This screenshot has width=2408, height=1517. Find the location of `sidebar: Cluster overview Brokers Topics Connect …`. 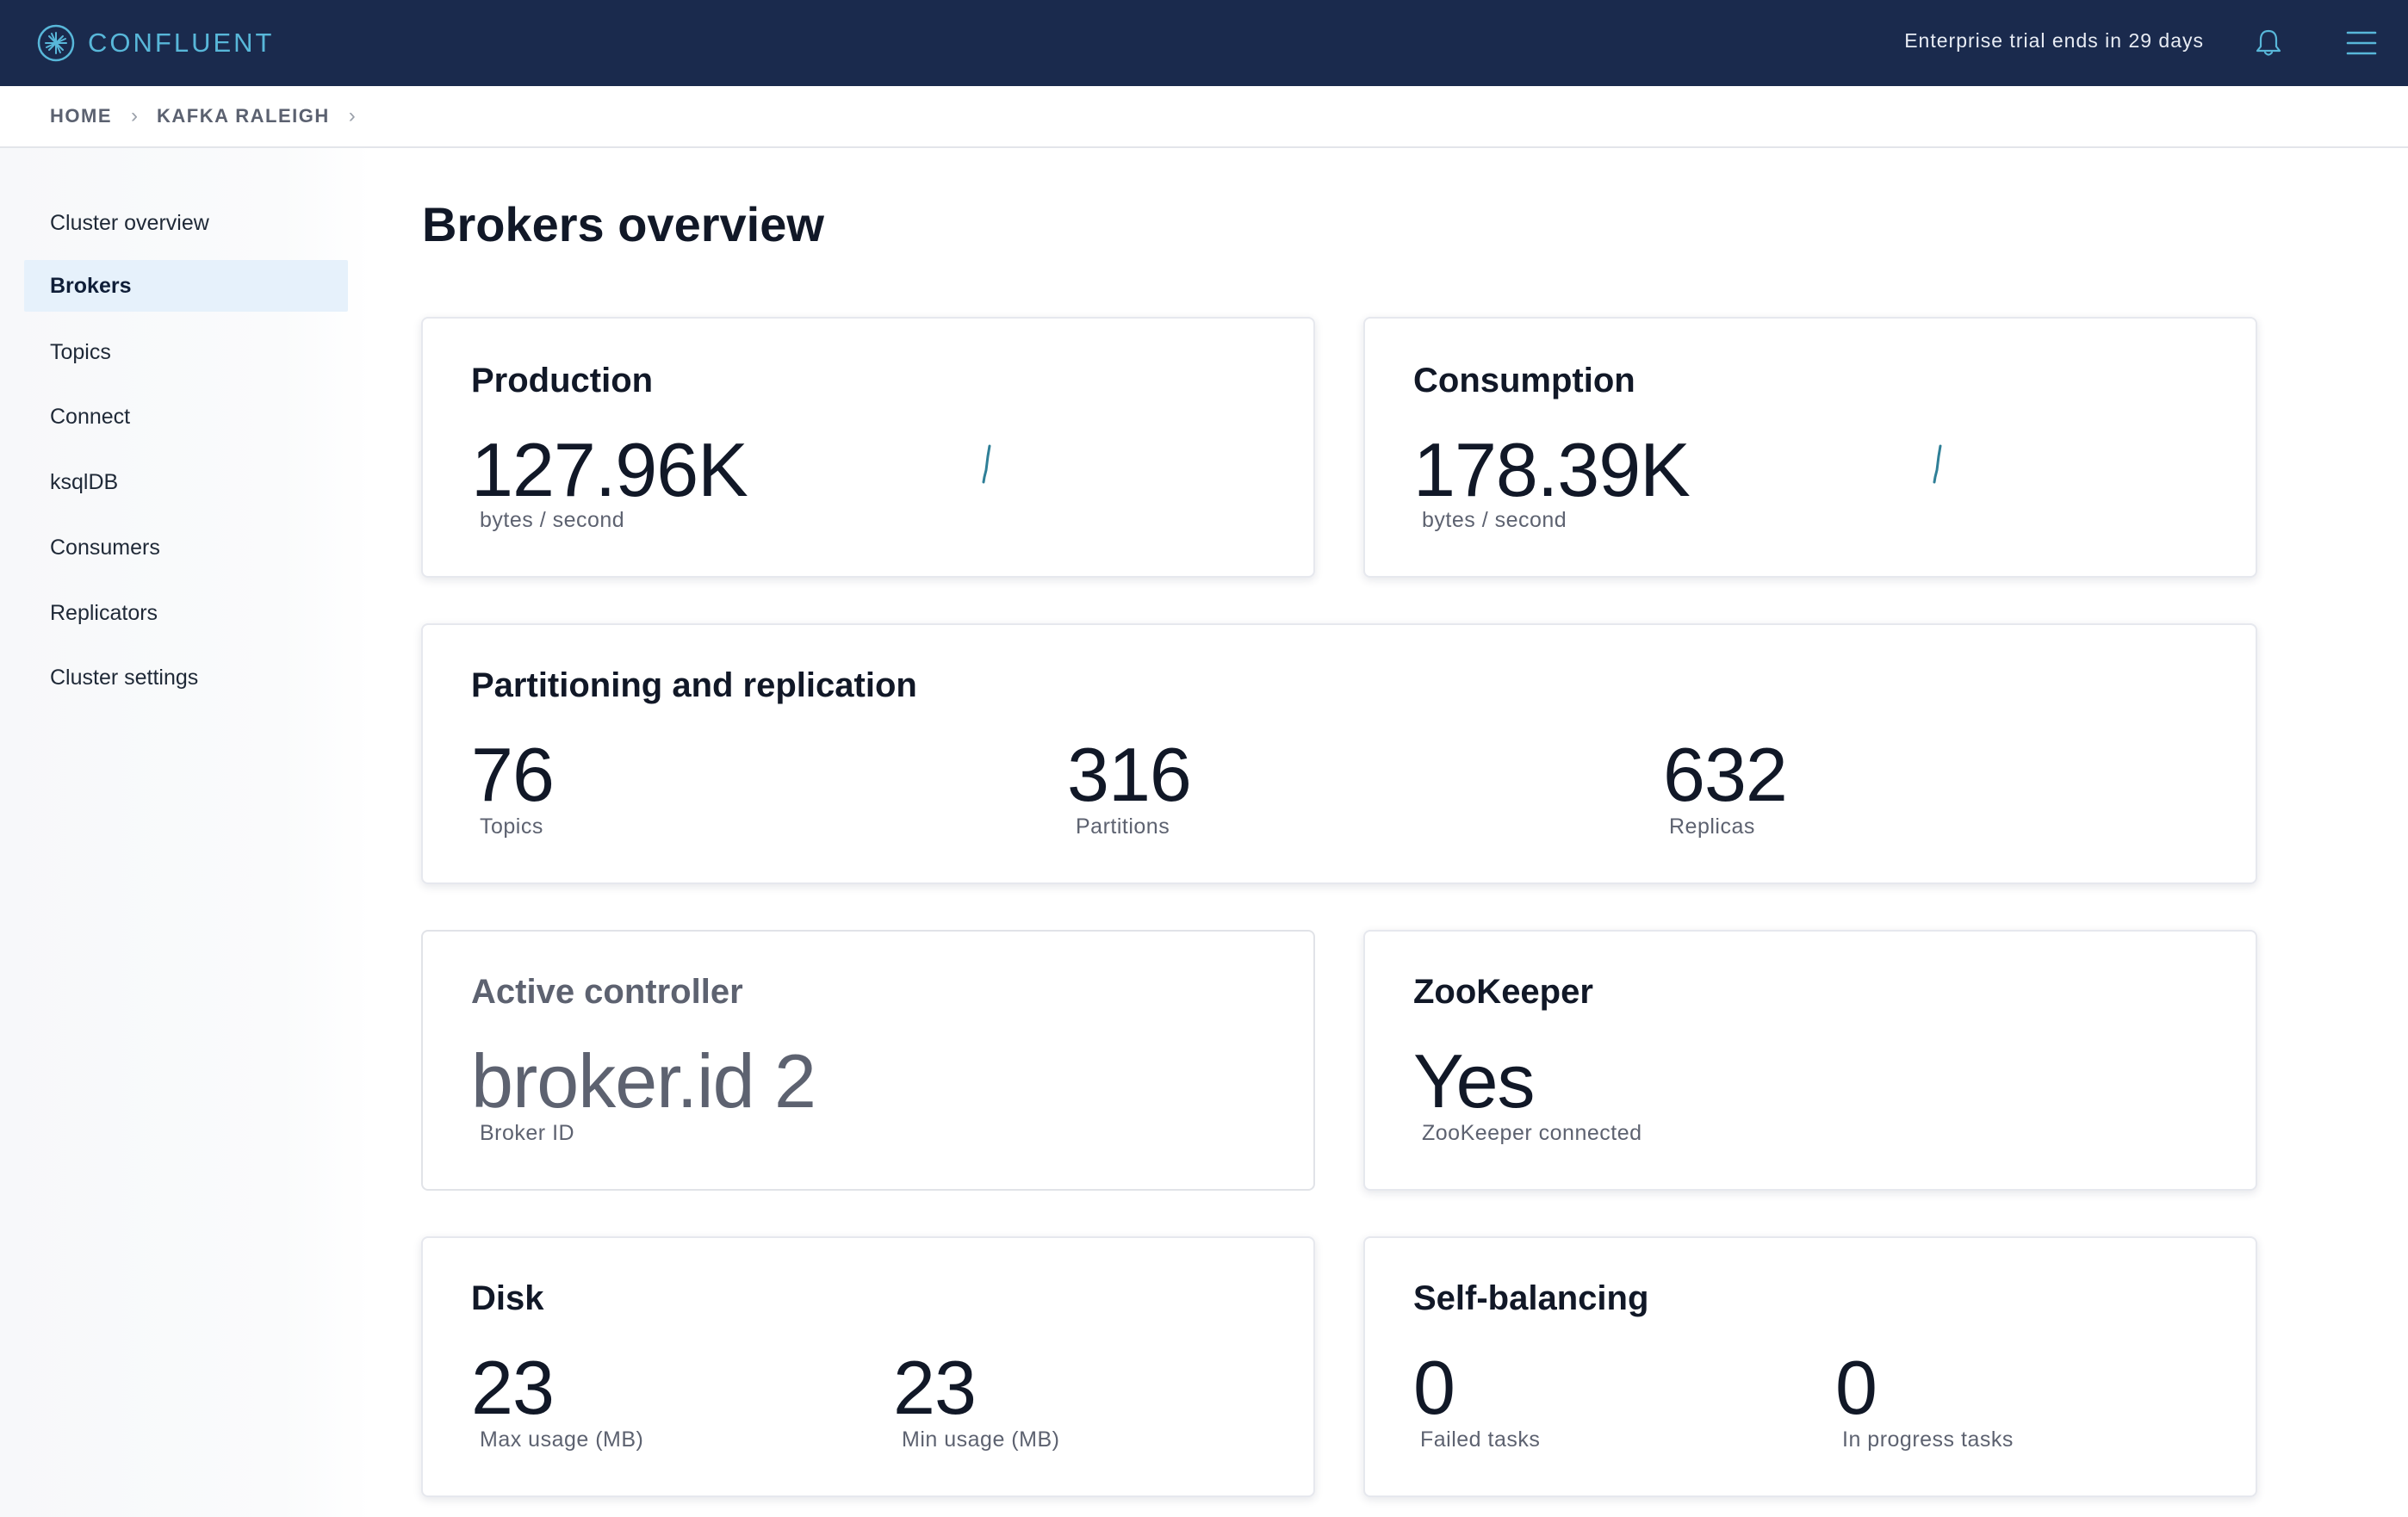

sidebar: Cluster overview Brokers Topics Connect … is located at coordinates (186, 833).